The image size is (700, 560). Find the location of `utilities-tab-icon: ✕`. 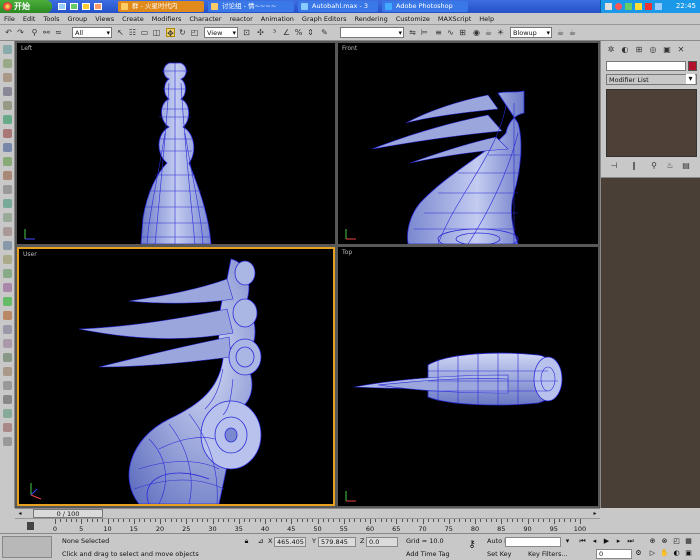

utilities-tab-icon: ✕ is located at coordinates (681, 49).